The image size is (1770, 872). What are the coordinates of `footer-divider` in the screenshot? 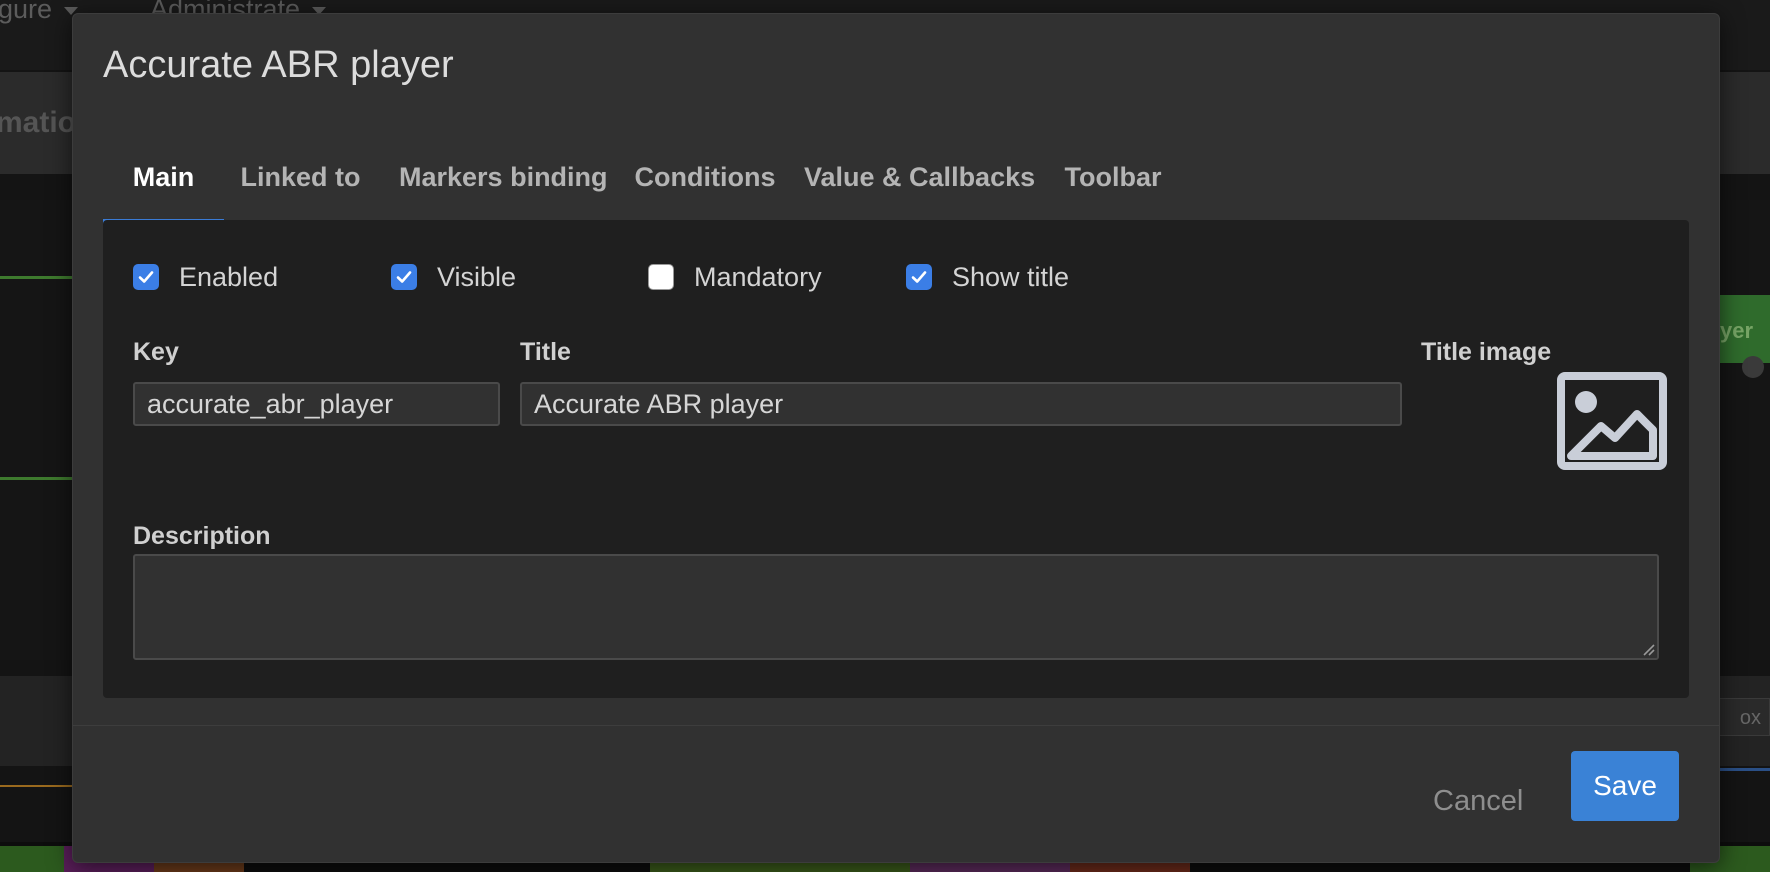 It's located at (896, 725).